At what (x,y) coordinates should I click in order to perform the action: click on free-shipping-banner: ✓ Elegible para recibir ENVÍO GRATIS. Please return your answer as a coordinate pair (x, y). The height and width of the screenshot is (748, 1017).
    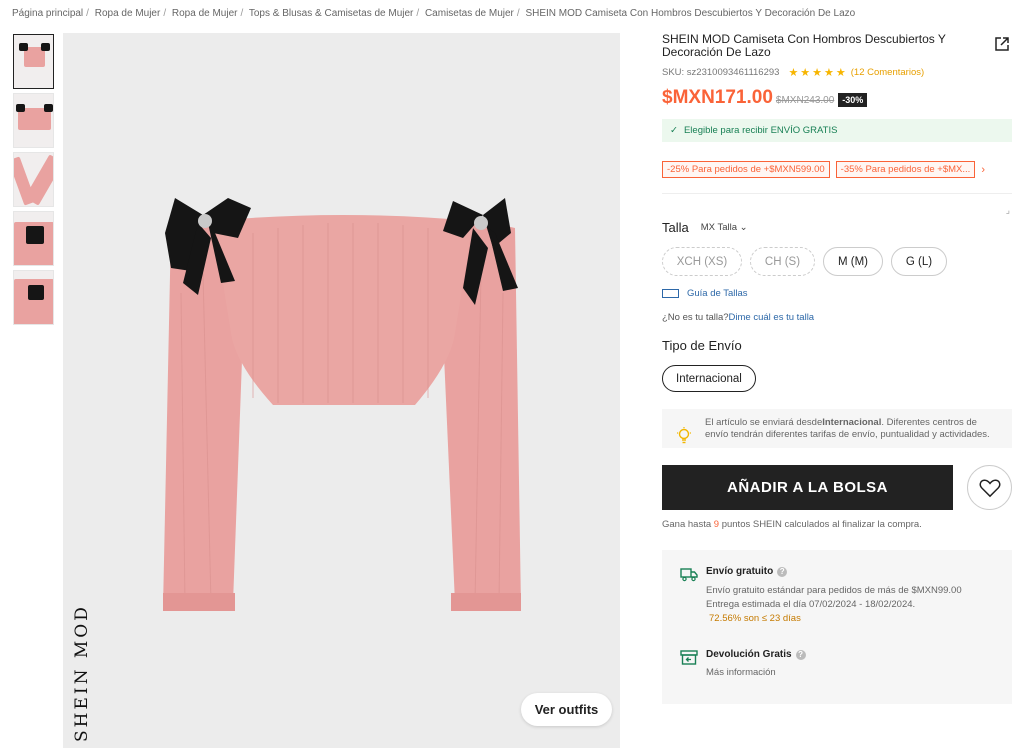
    Looking at the image, I should click on (837, 130).